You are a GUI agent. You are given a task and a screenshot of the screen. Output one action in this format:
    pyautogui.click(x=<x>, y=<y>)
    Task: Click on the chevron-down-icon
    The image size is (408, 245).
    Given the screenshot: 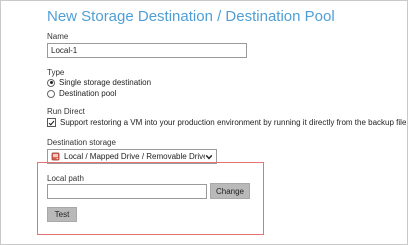 What is the action you would take?
    pyautogui.click(x=209, y=157)
    